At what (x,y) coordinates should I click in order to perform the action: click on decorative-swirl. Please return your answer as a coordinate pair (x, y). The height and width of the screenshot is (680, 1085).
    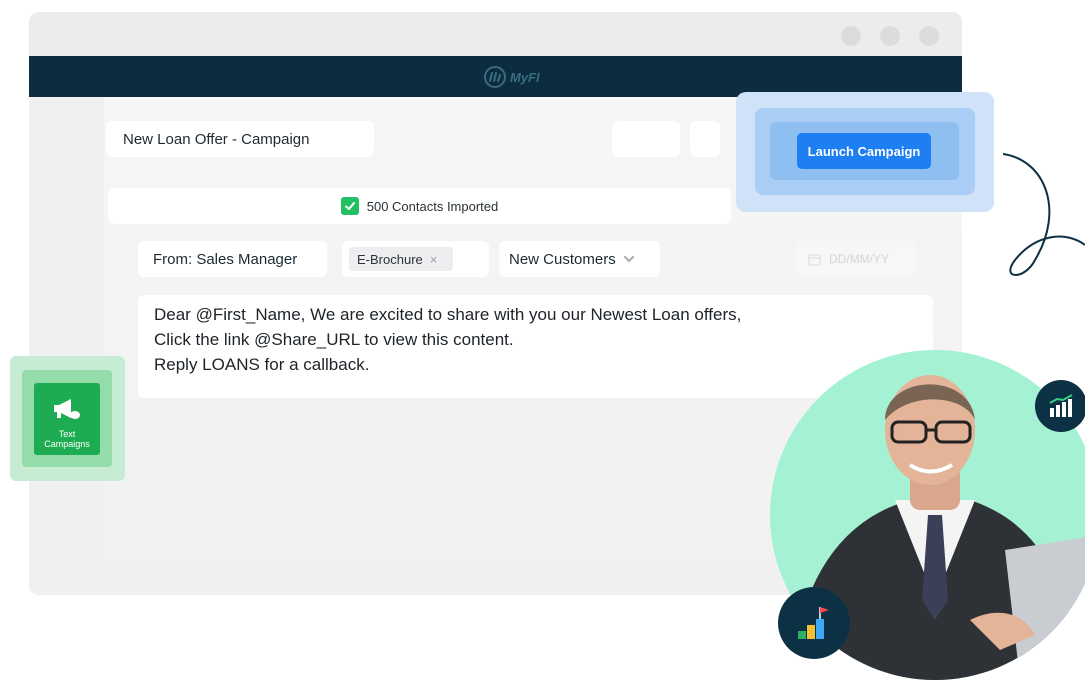
    Looking at the image, I should click on (1043, 214).